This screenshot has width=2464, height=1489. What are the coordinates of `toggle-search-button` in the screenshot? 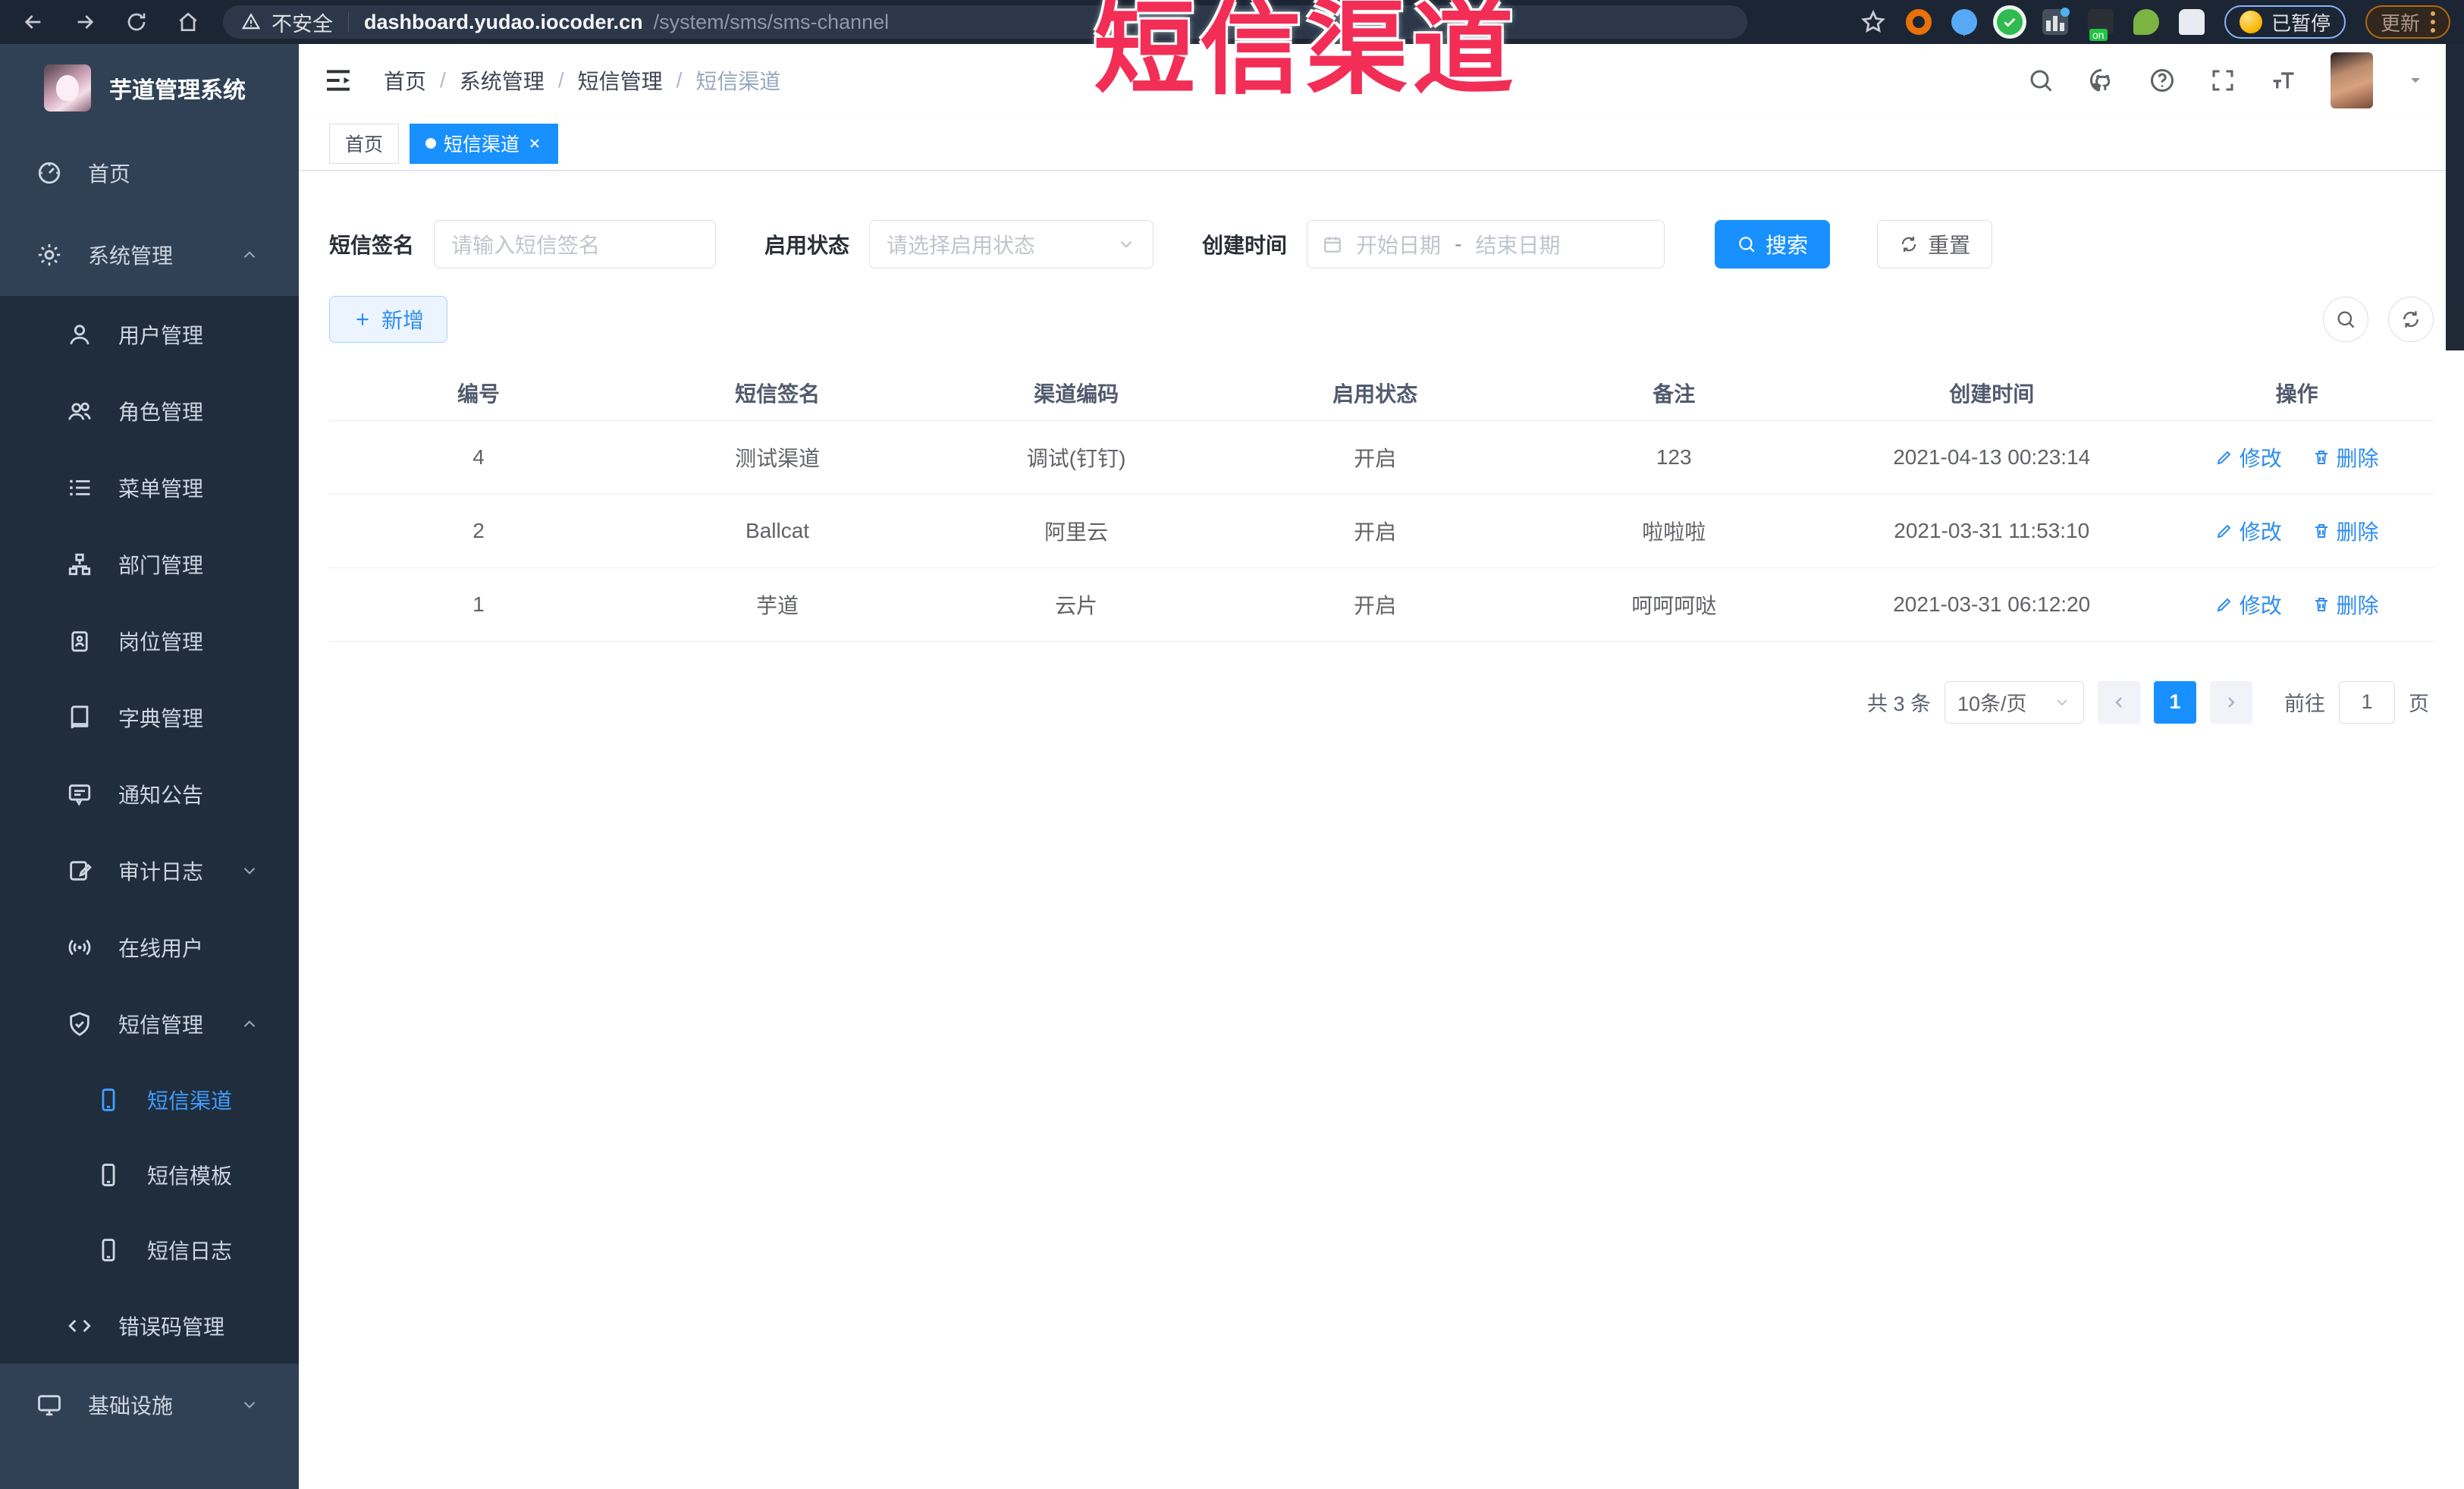 It's located at (2345, 319).